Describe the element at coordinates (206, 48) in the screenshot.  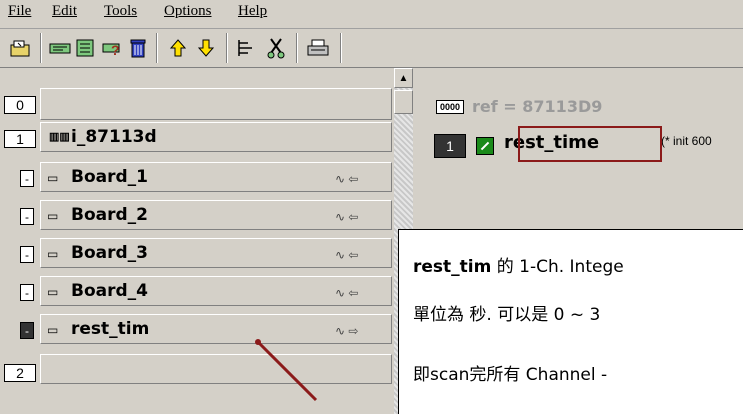
I see `arrow-down-icon` at that location.